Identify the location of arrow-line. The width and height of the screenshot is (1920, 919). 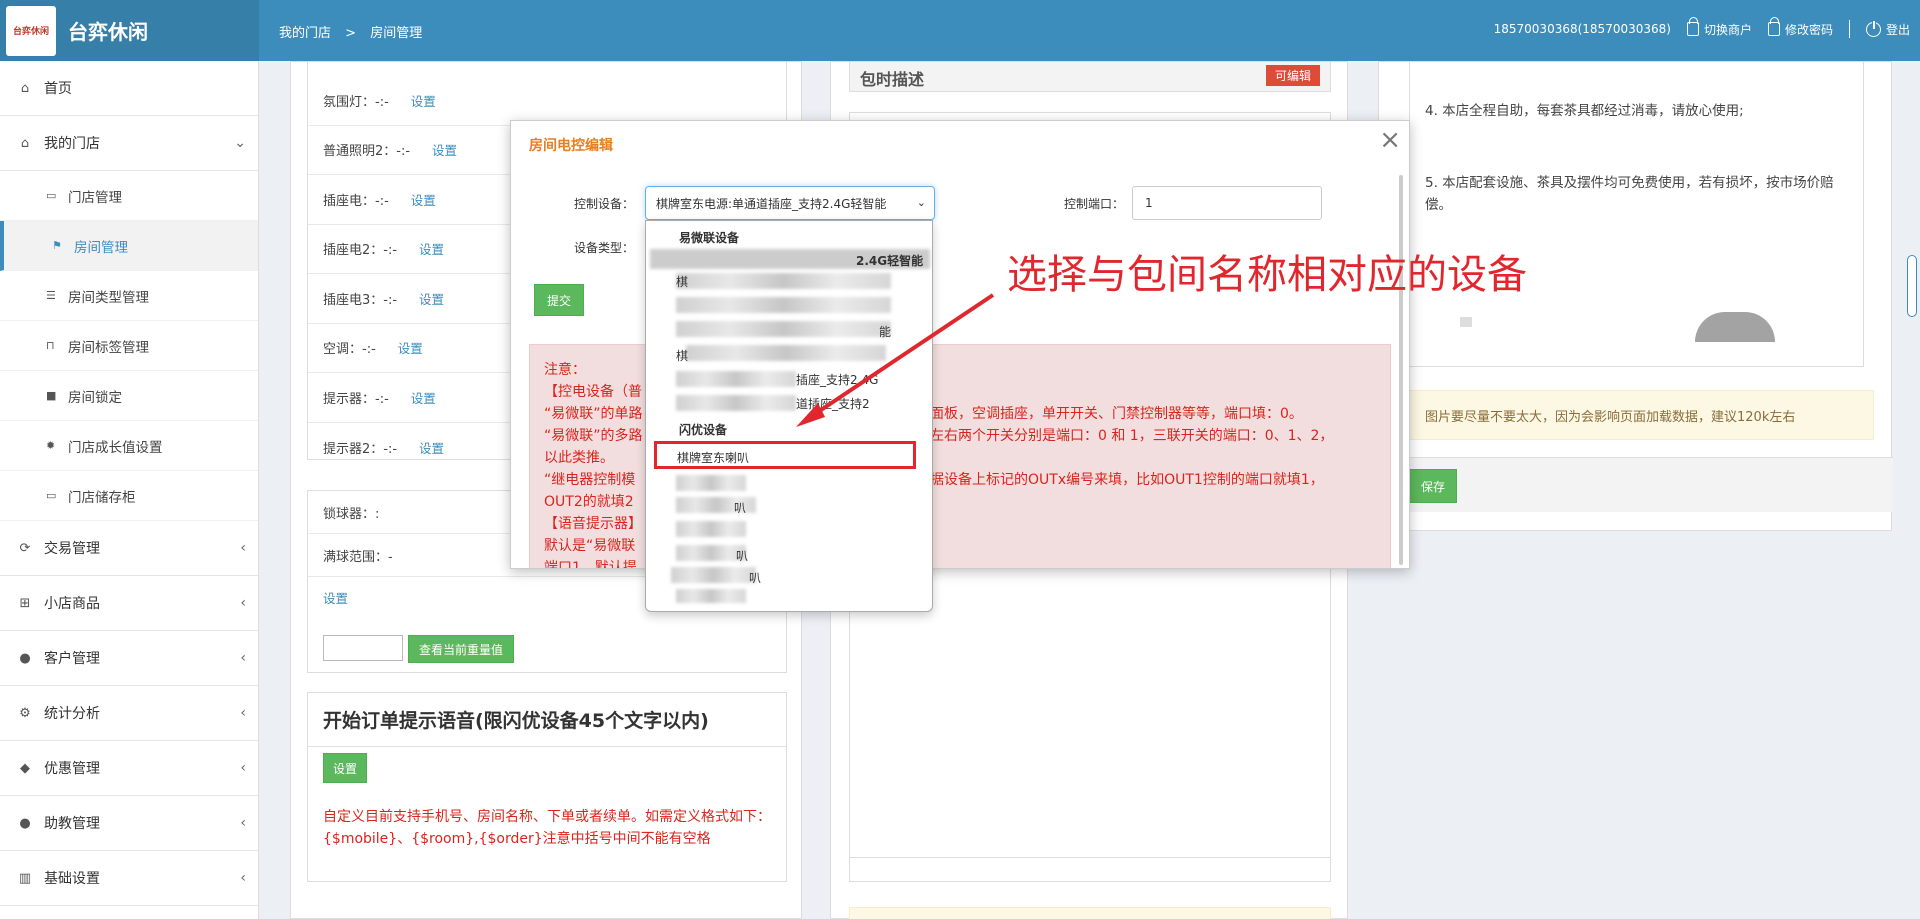
(899, 357).